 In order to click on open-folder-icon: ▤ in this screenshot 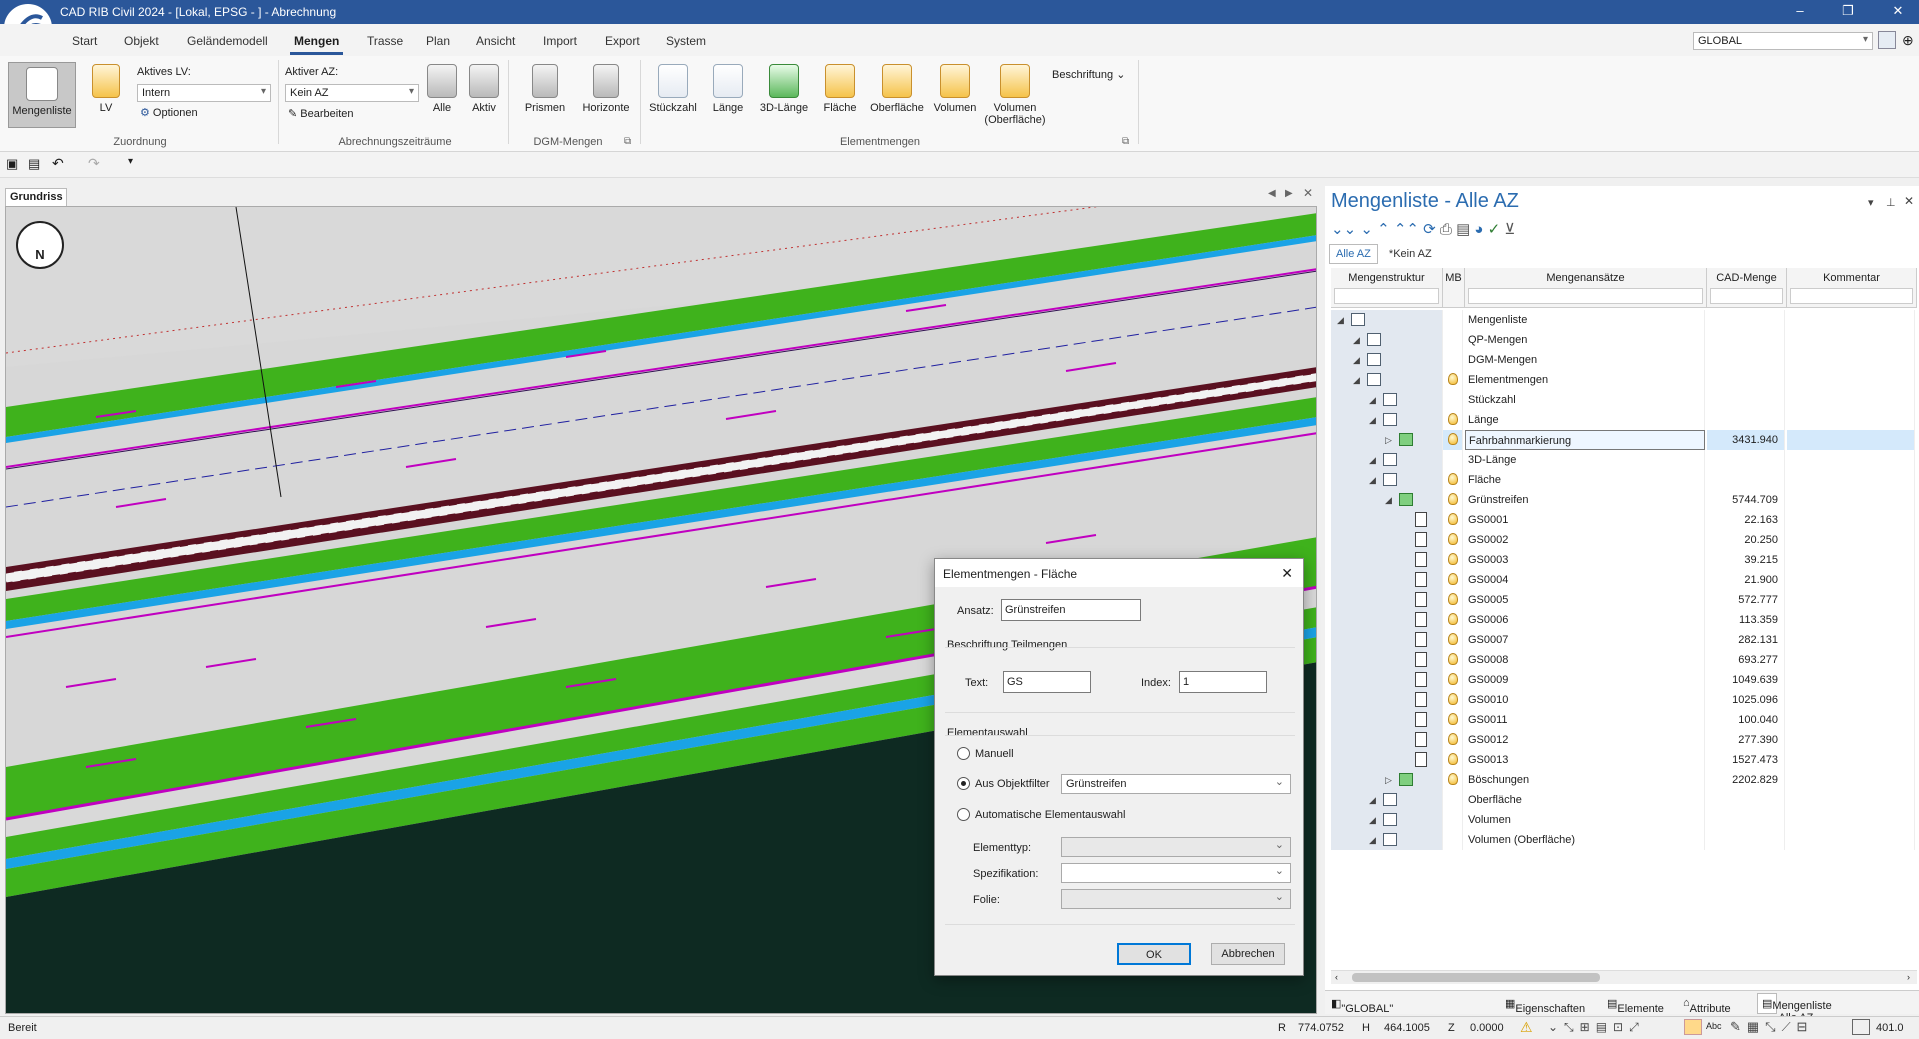, I will do `click(34, 164)`.